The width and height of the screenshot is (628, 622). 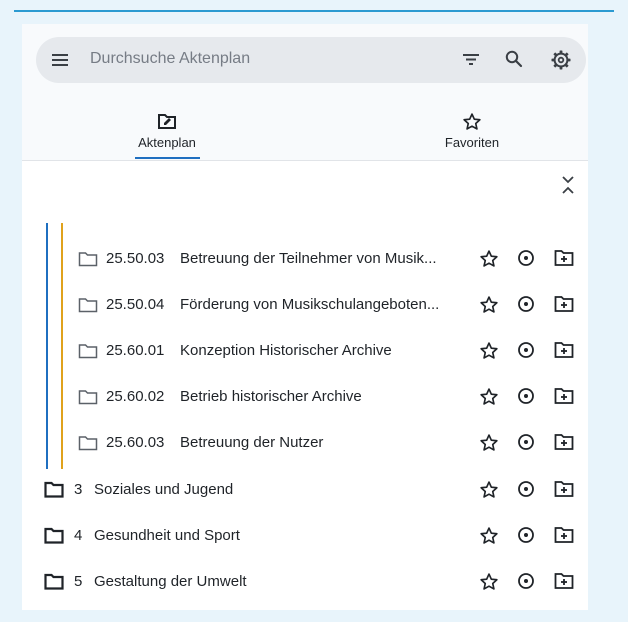 I want to click on tab-label: Aktenplan, so click(x=167, y=142).